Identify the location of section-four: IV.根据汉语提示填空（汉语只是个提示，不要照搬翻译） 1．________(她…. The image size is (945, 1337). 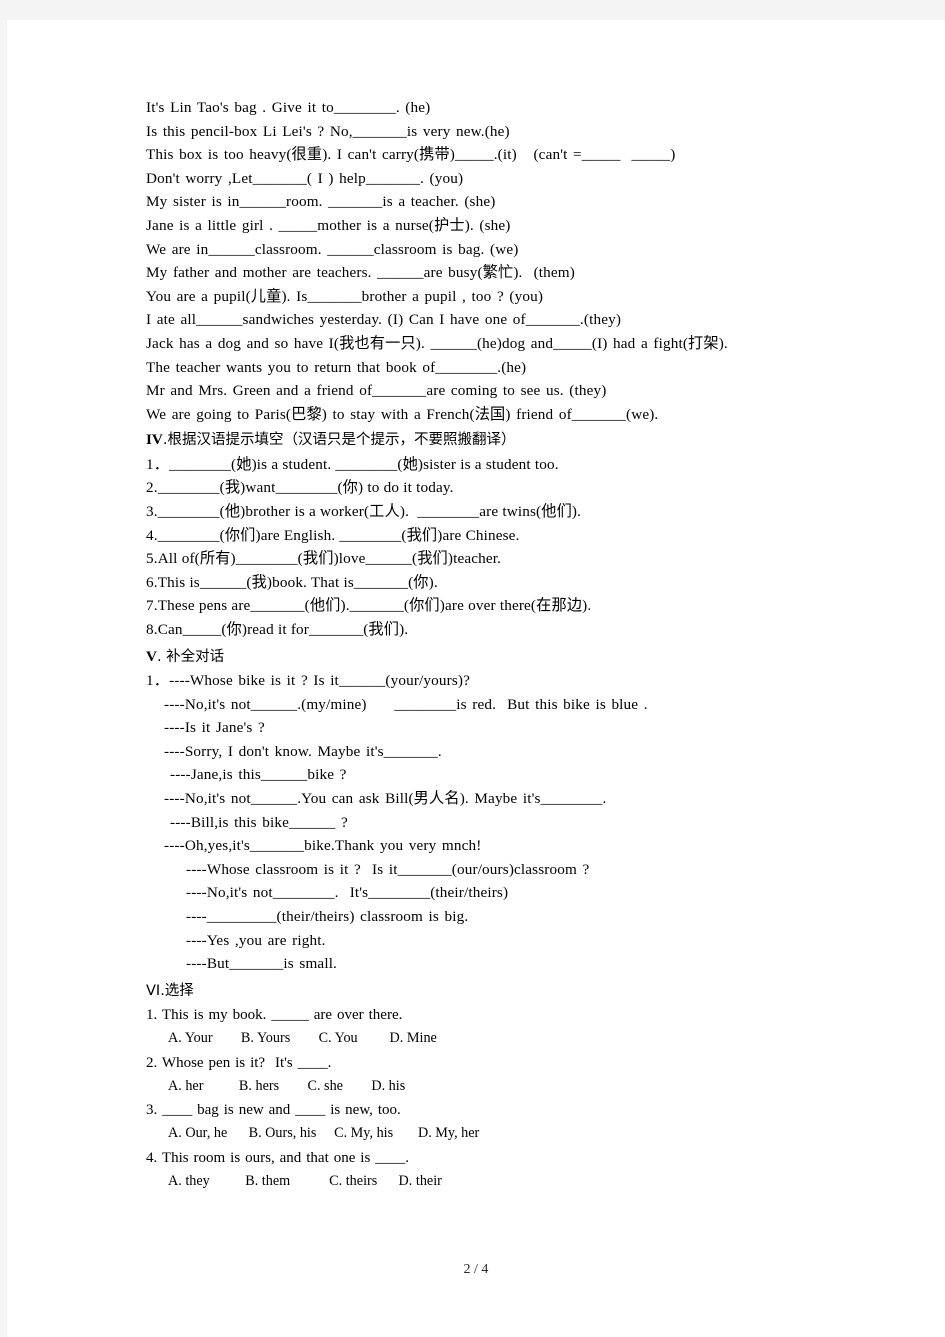
(491, 534).